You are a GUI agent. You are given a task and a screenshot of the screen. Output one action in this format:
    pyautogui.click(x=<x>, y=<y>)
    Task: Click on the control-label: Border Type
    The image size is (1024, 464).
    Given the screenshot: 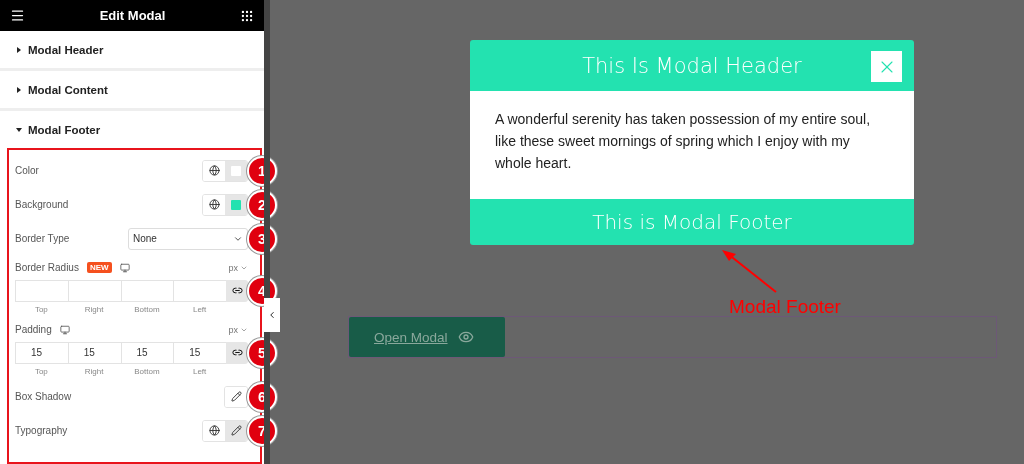 What is the action you would take?
    pyautogui.click(x=42, y=239)
    